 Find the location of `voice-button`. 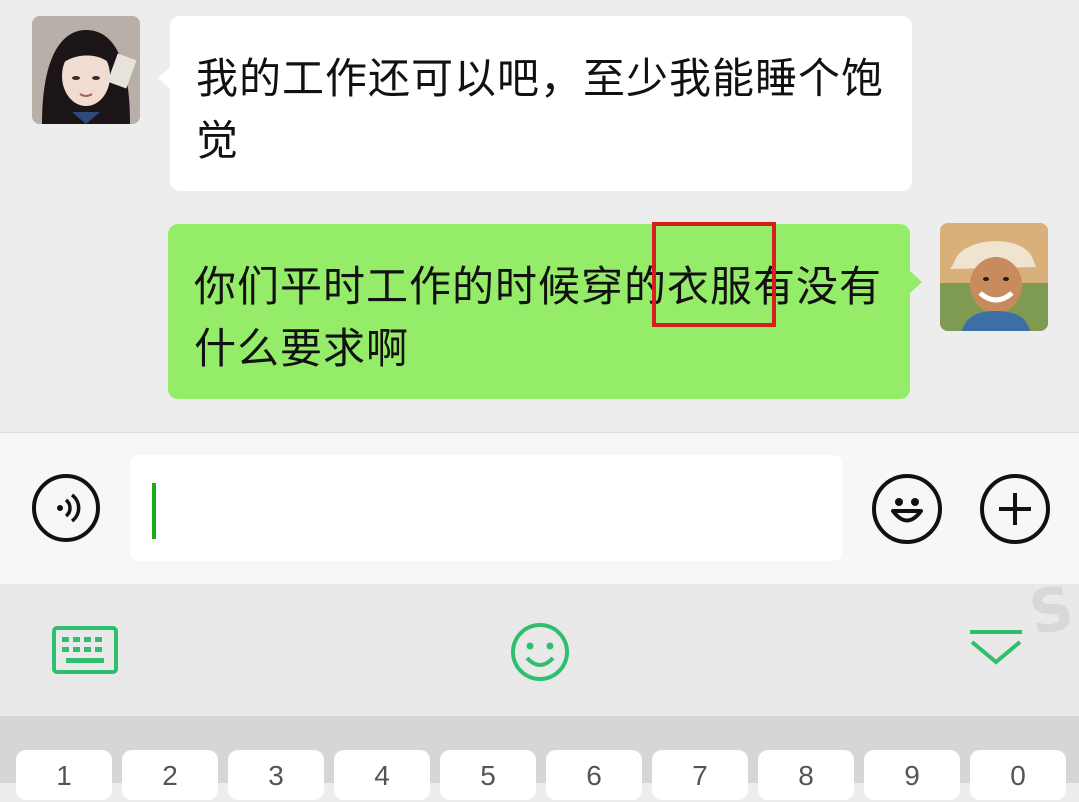

voice-button is located at coordinates (66, 508).